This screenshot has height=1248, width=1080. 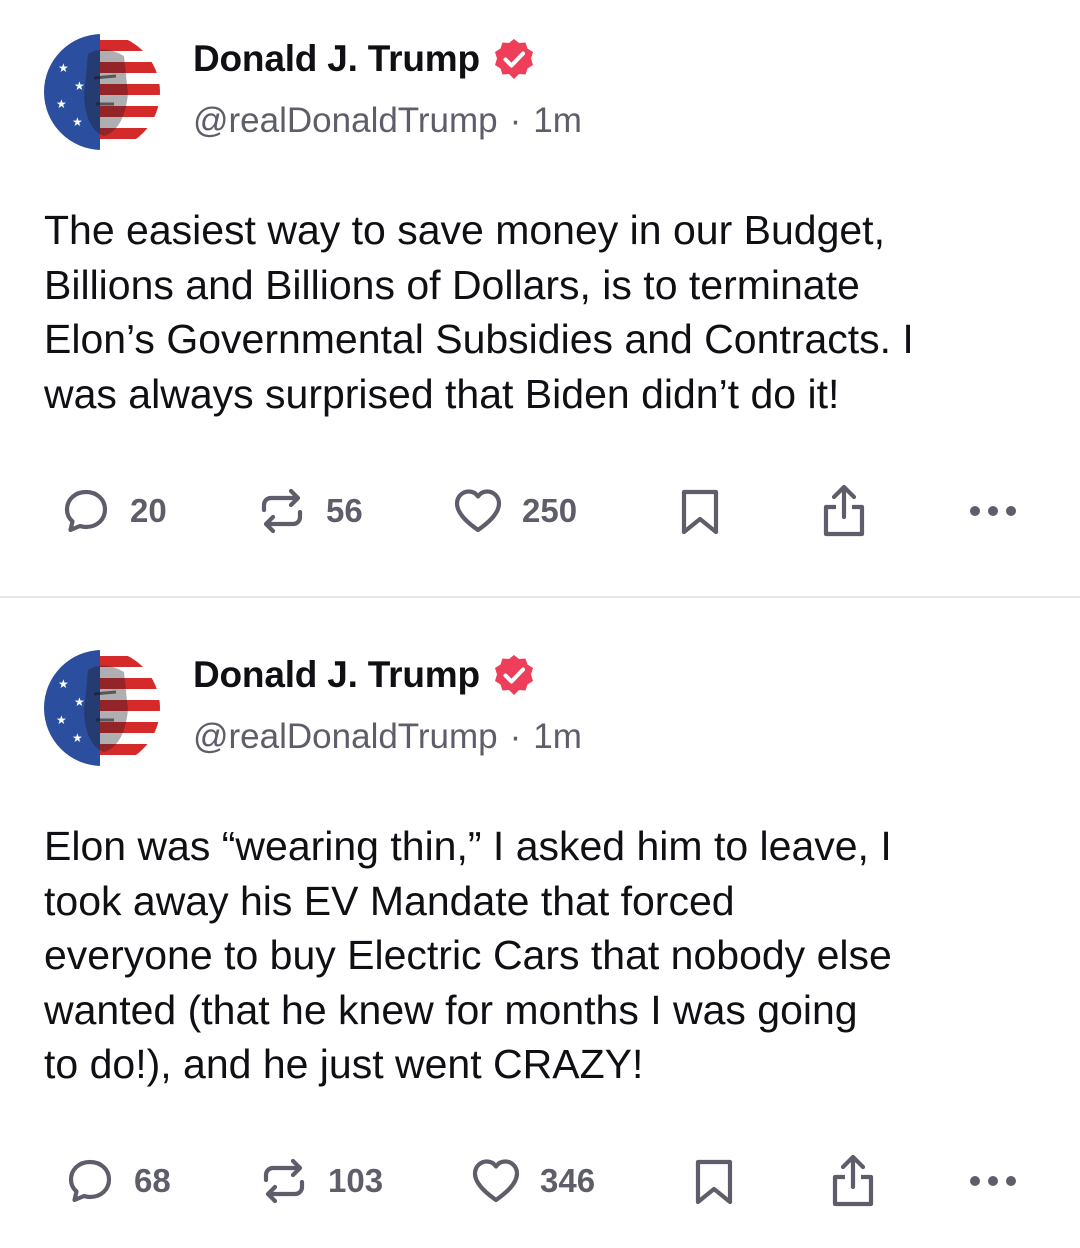 What do you see at coordinates (550, 510) in the screenshot?
I see `like-count: 250` at bounding box center [550, 510].